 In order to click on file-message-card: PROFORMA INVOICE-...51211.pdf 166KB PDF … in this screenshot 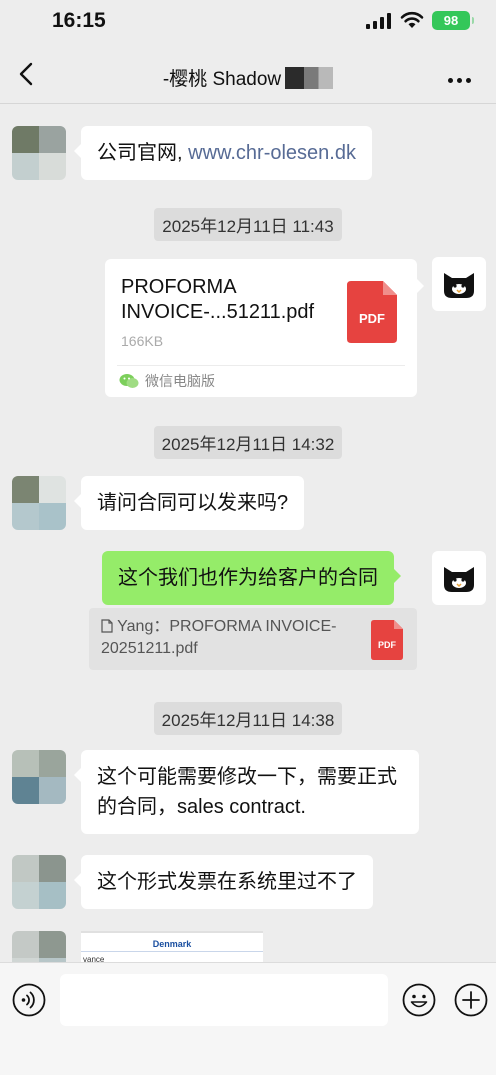, I will do `click(264, 328)`.